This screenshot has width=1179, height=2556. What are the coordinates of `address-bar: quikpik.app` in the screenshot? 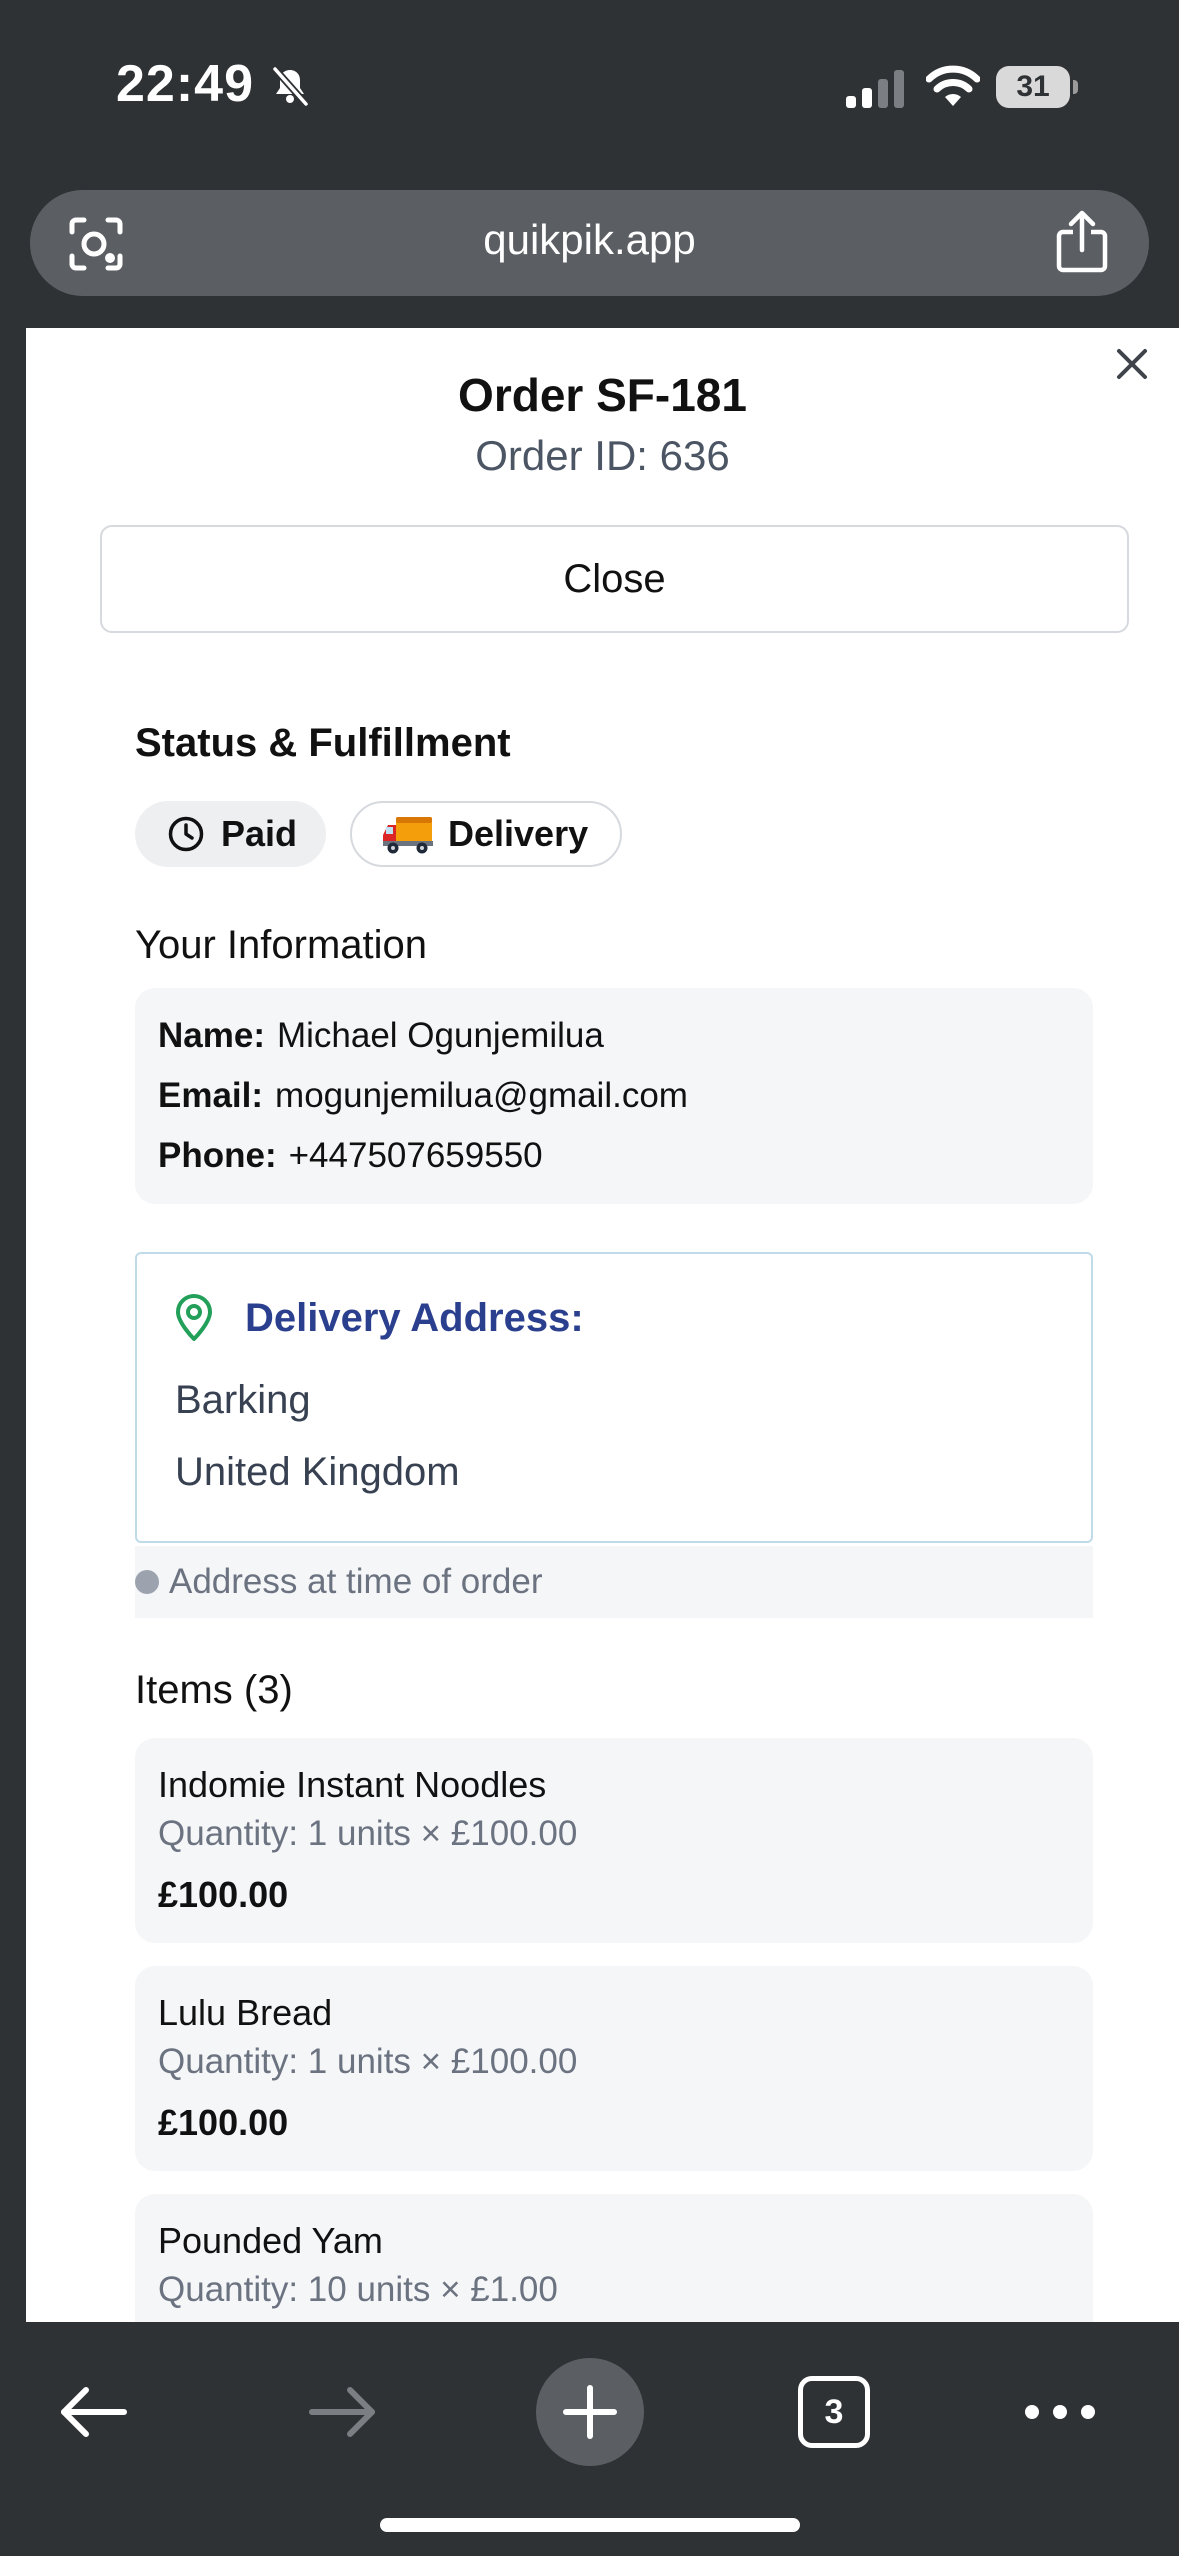 It's located at (589, 243).